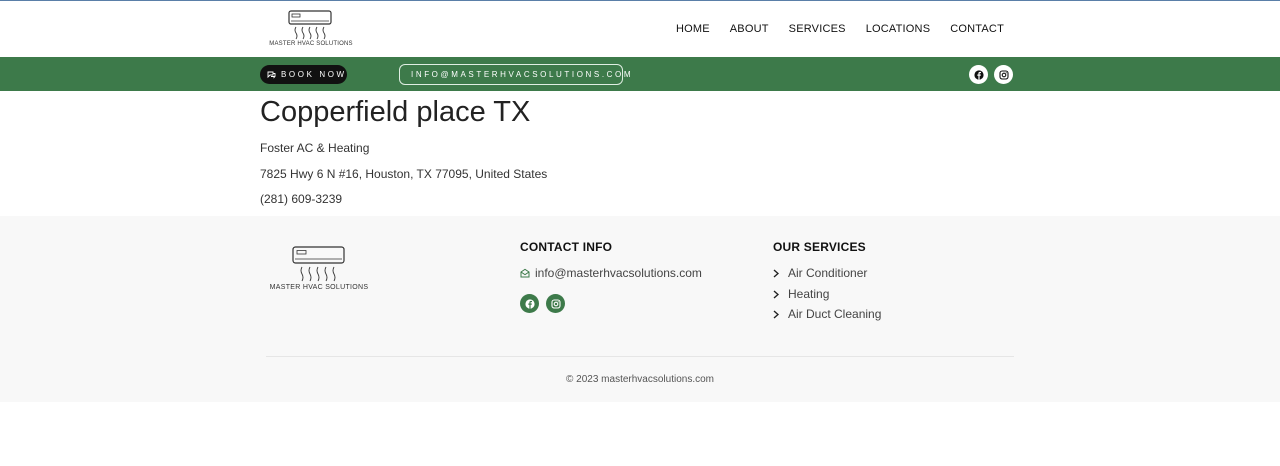  What do you see at coordinates (618, 273) in the screenshot?
I see `footer-email-text: info@masterhvacsolutions.com` at bounding box center [618, 273].